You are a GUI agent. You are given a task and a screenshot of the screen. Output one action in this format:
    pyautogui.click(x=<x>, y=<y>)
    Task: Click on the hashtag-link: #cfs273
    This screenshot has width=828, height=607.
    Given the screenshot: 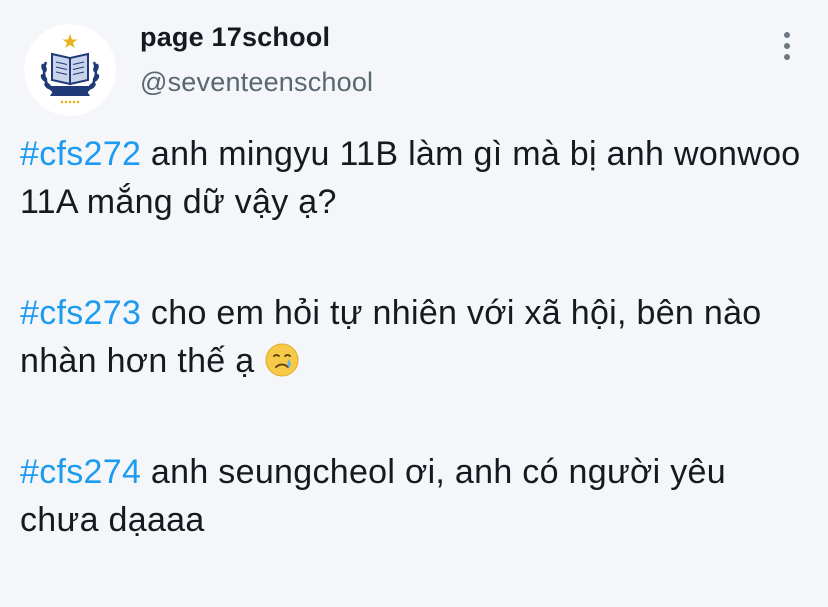 What is the action you would take?
    pyautogui.click(x=80, y=313)
    